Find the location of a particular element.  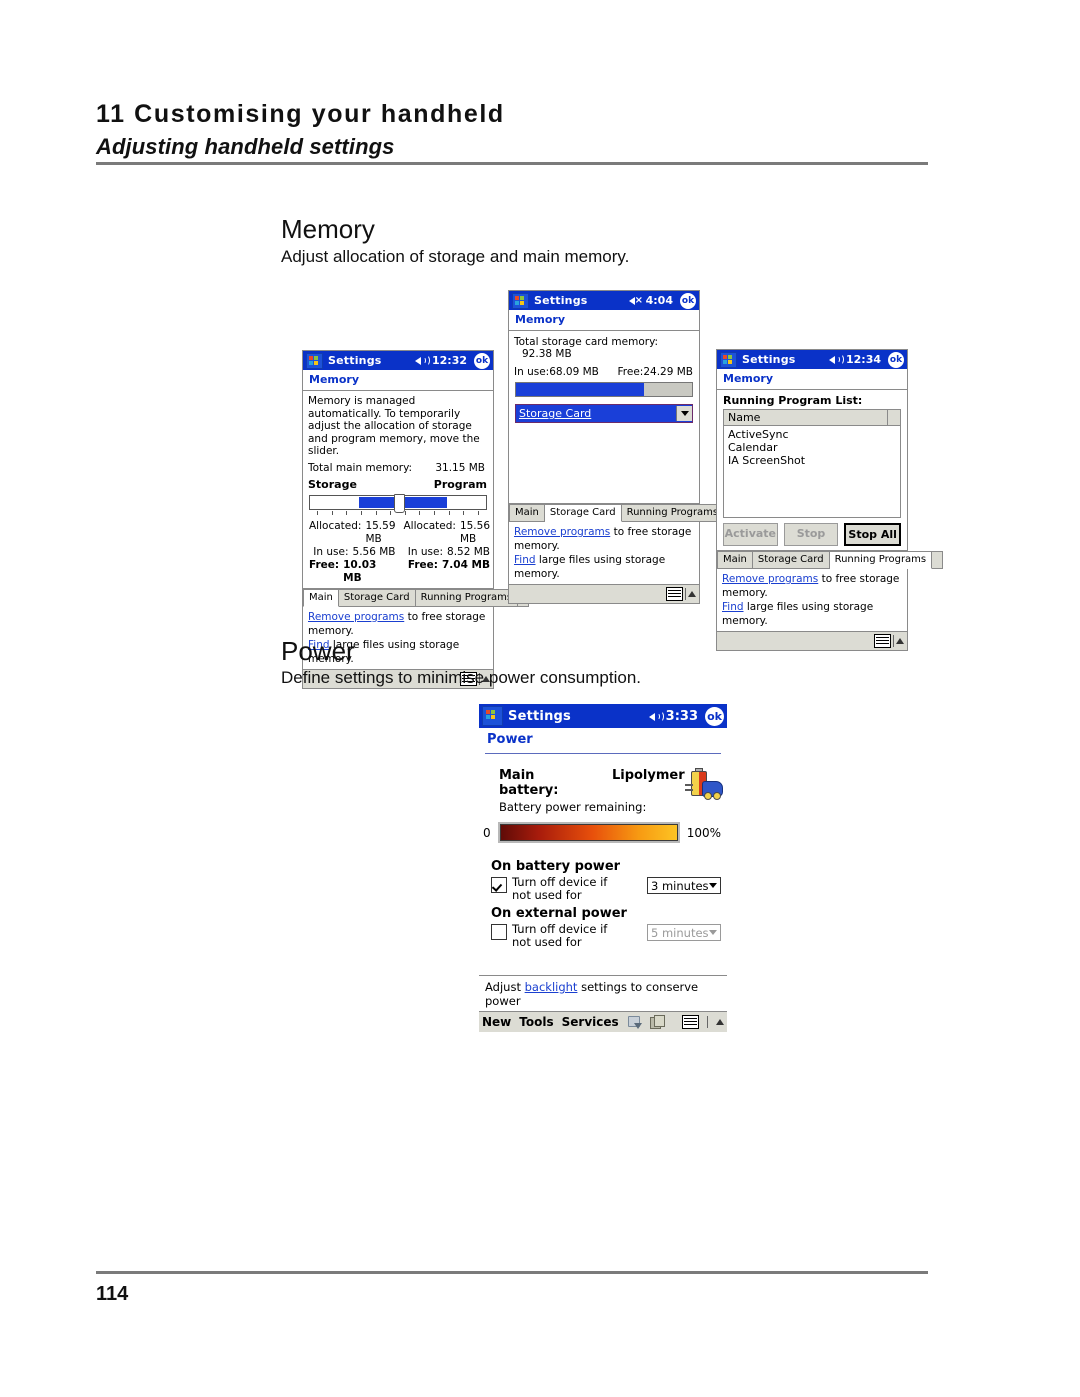

external-turnoff-checkbox is located at coordinates (499, 932).